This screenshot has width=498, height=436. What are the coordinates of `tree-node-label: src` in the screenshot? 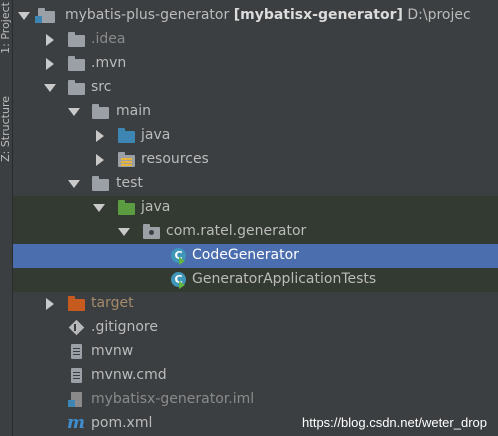 It's located at (101, 87).